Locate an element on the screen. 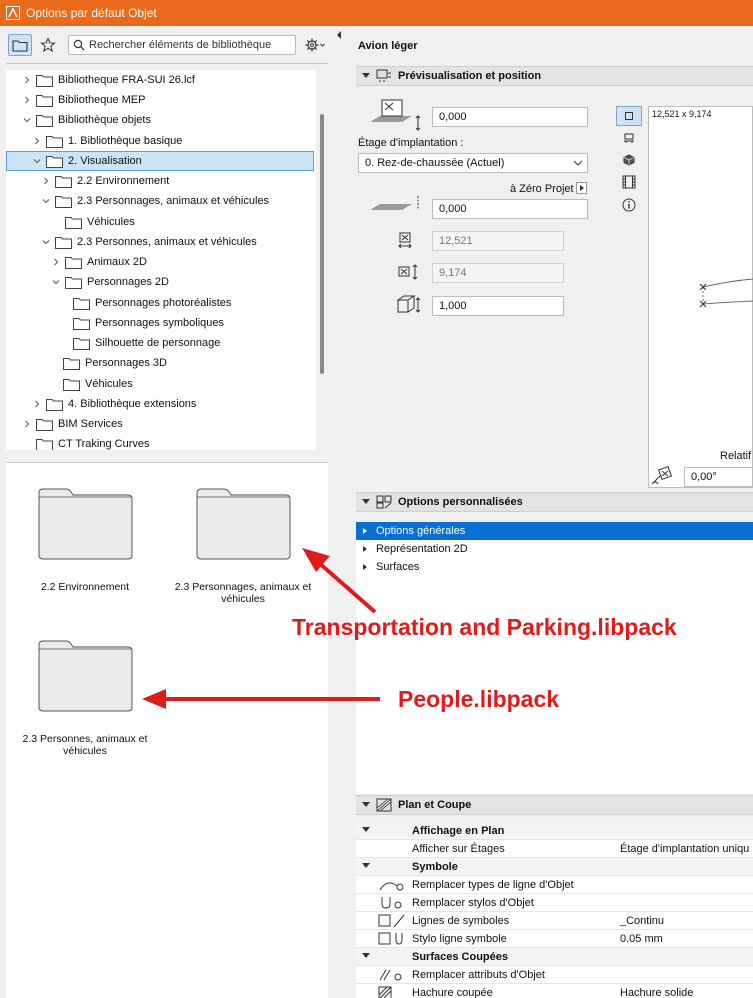 The width and height of the screenshot is (753, 998). checkbox-pen-icon is located at coordinates (393, 939).